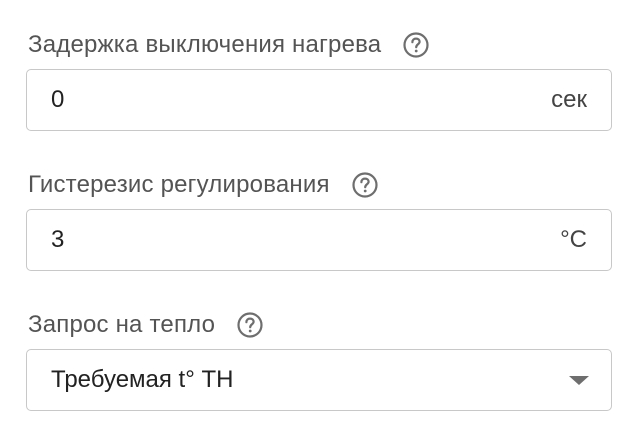  I want to click on heating-off-delay-label-text: Задержка выключения нагрева, so click(205, 44).